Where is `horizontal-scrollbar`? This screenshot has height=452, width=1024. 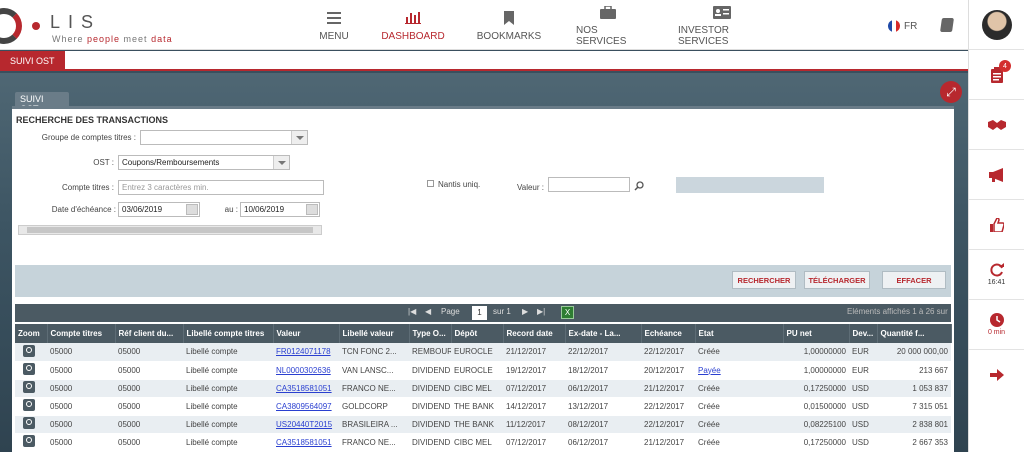
horizontal-scrollbar is located at coordinates (170, 230).